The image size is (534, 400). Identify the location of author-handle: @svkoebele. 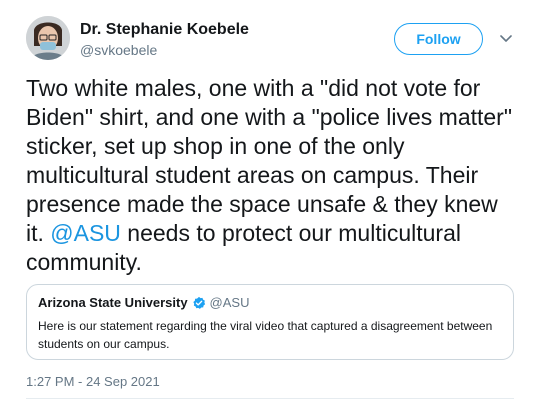
(118, 50).